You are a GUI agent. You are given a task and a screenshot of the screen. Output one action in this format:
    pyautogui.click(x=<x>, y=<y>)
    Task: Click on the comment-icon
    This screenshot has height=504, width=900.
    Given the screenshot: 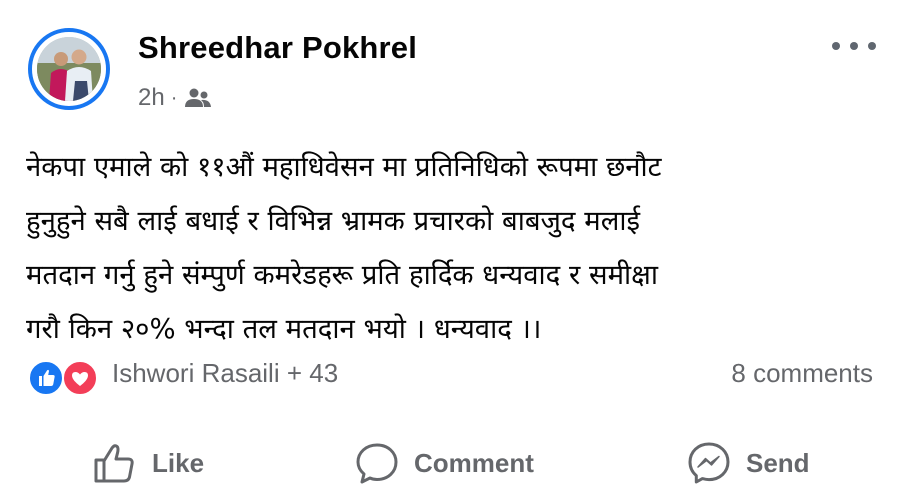 What is the action you would take?
    pyautogui.click(x=377, y=463)
    